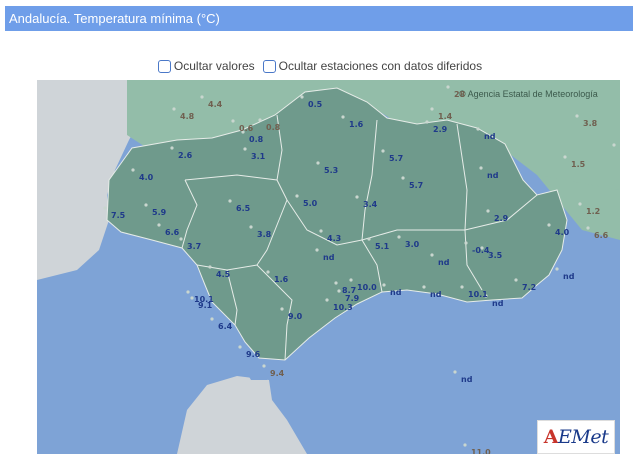 The width and height of the screenshot is (640, 457). I want to click on temperature-value: 6.5, so click(243, 208).